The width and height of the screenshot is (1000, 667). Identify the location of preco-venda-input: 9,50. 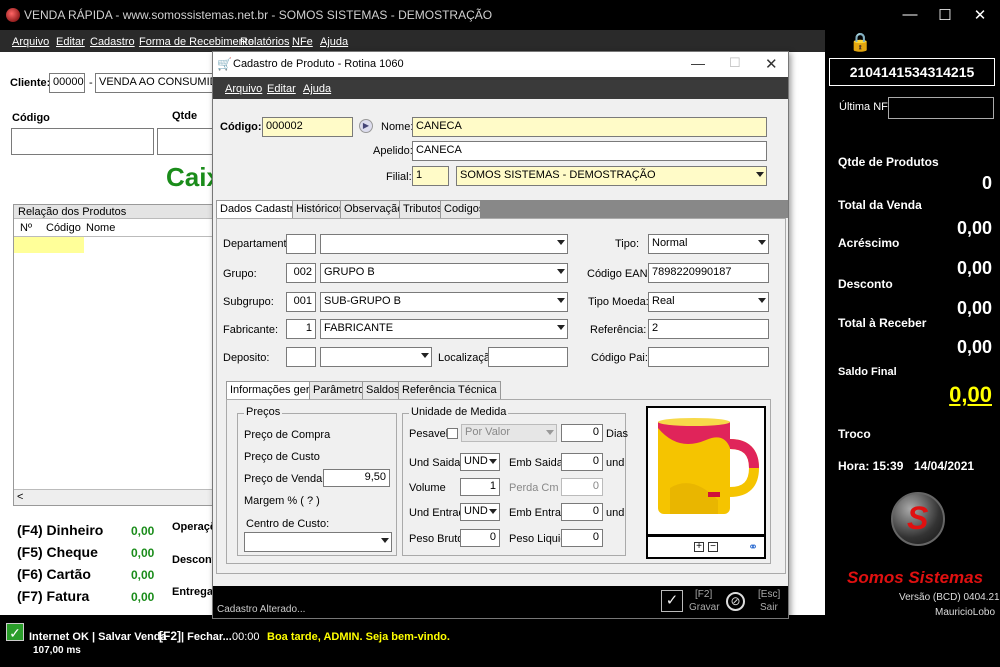
(356, 478).